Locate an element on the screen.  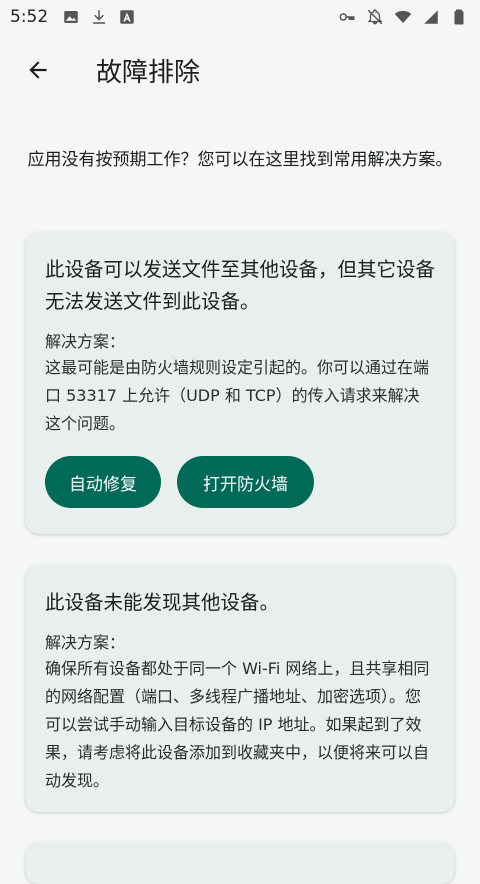
download-icon is located at coordinates (99, 17).